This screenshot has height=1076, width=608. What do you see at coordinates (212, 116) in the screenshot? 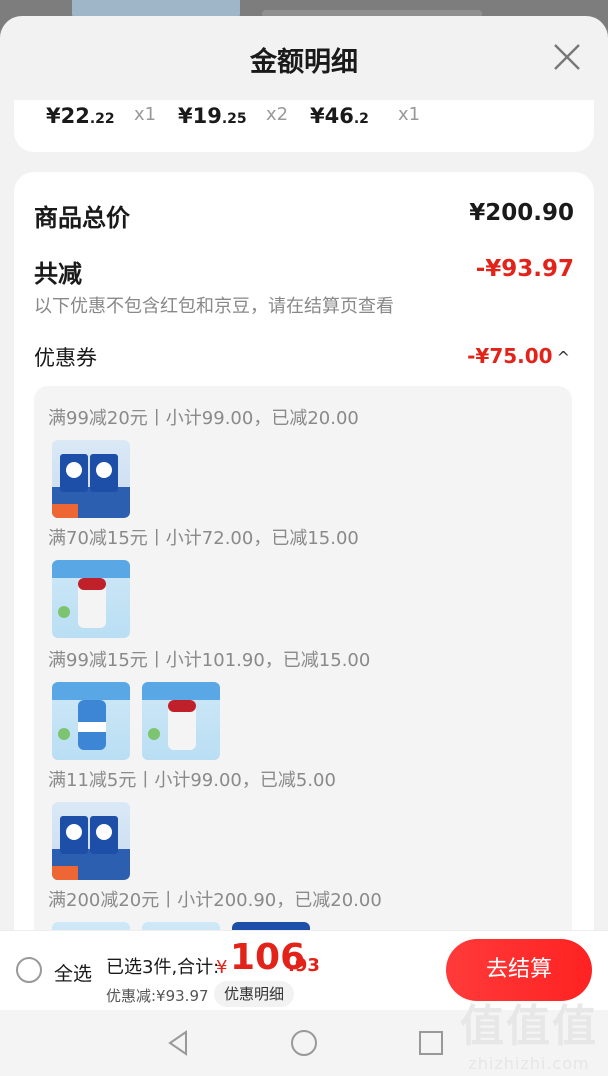
I see `item-price: ¥19.25` at bounding box center [212, 116].